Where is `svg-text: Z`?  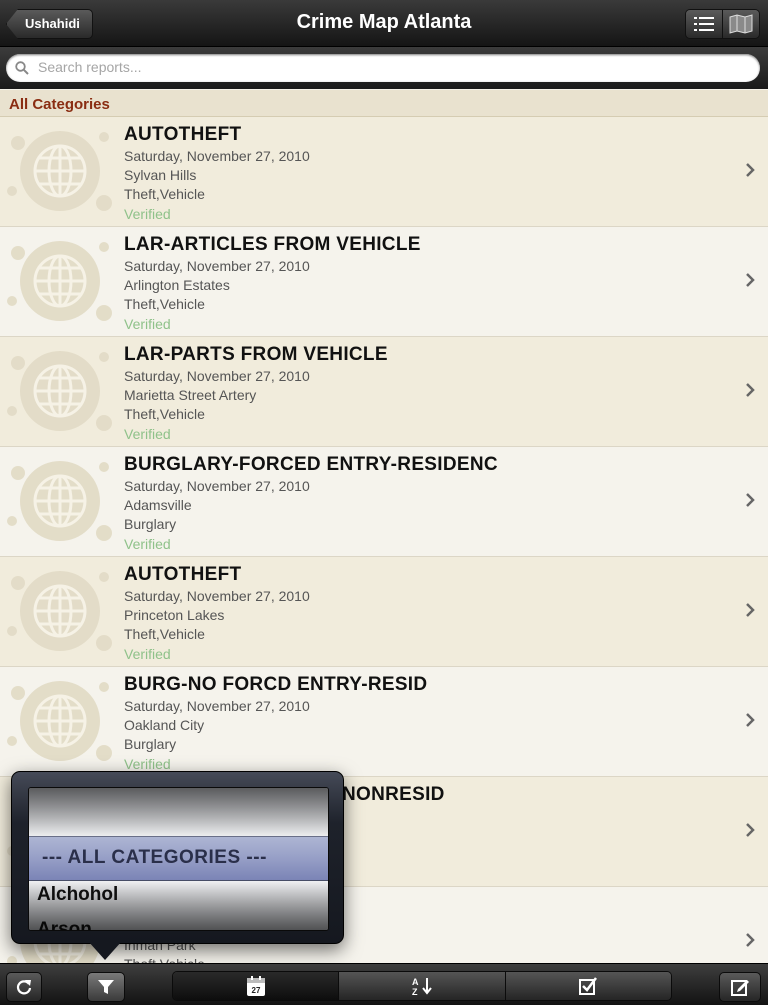
svg-text: Z is located at coordinates (415, 991).